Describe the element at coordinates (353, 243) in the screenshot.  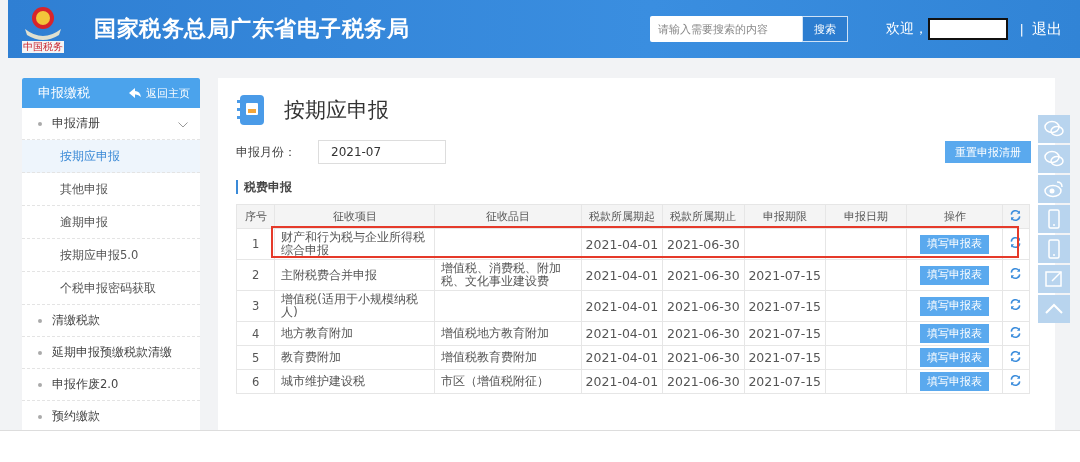
I see `table-cell: 财产和行为税与企业所得税综合申报` at that location.